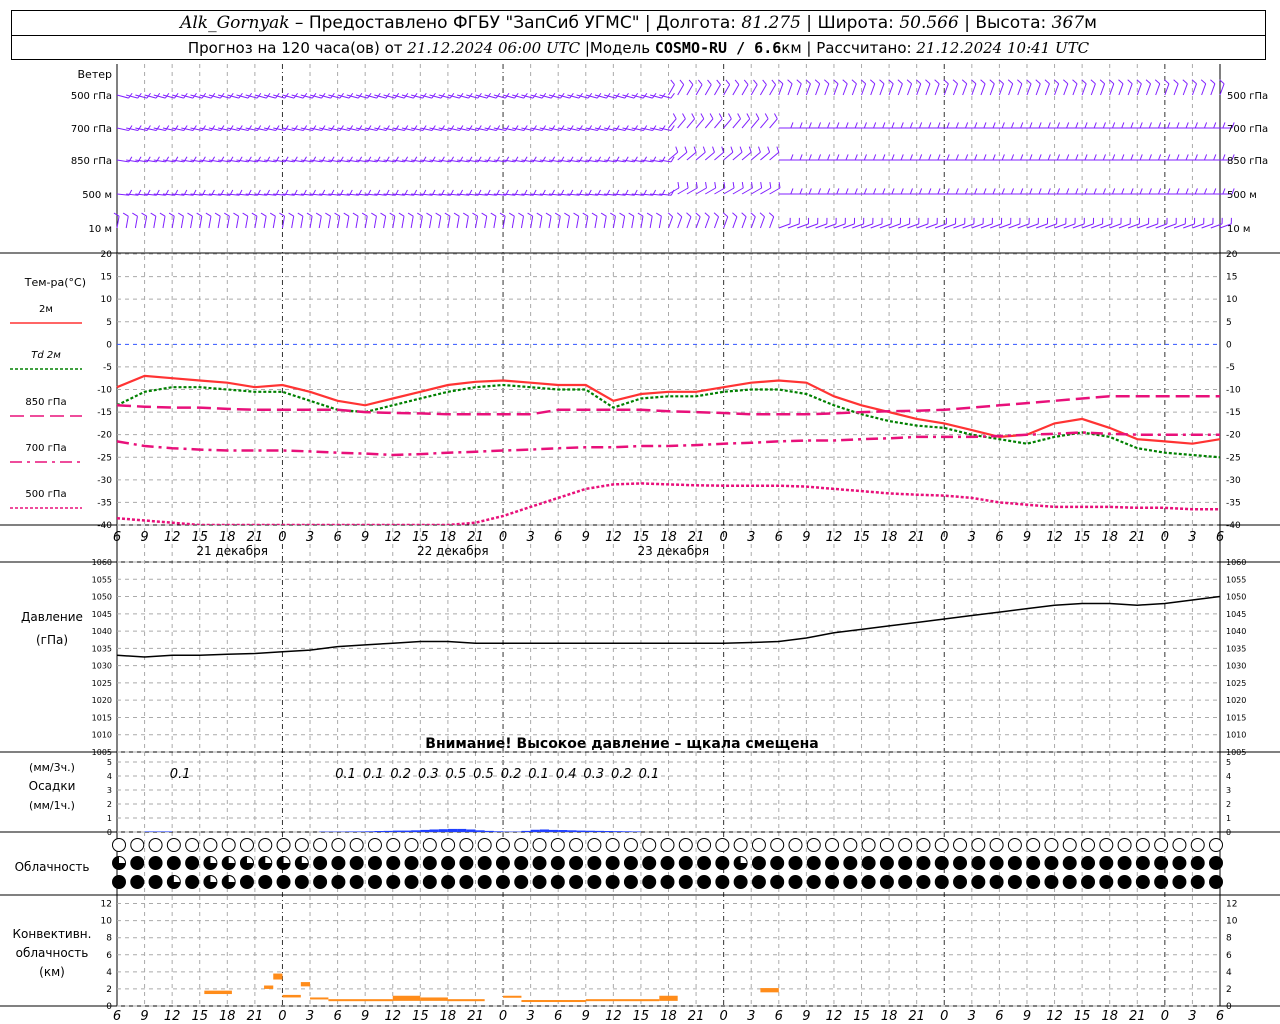 The width and height of the screenshot is (1280, 1024). Describe the element at coordinates (1236, 666) in the screenshot. I see `pressure-tick-label-right: 1030` at that location.